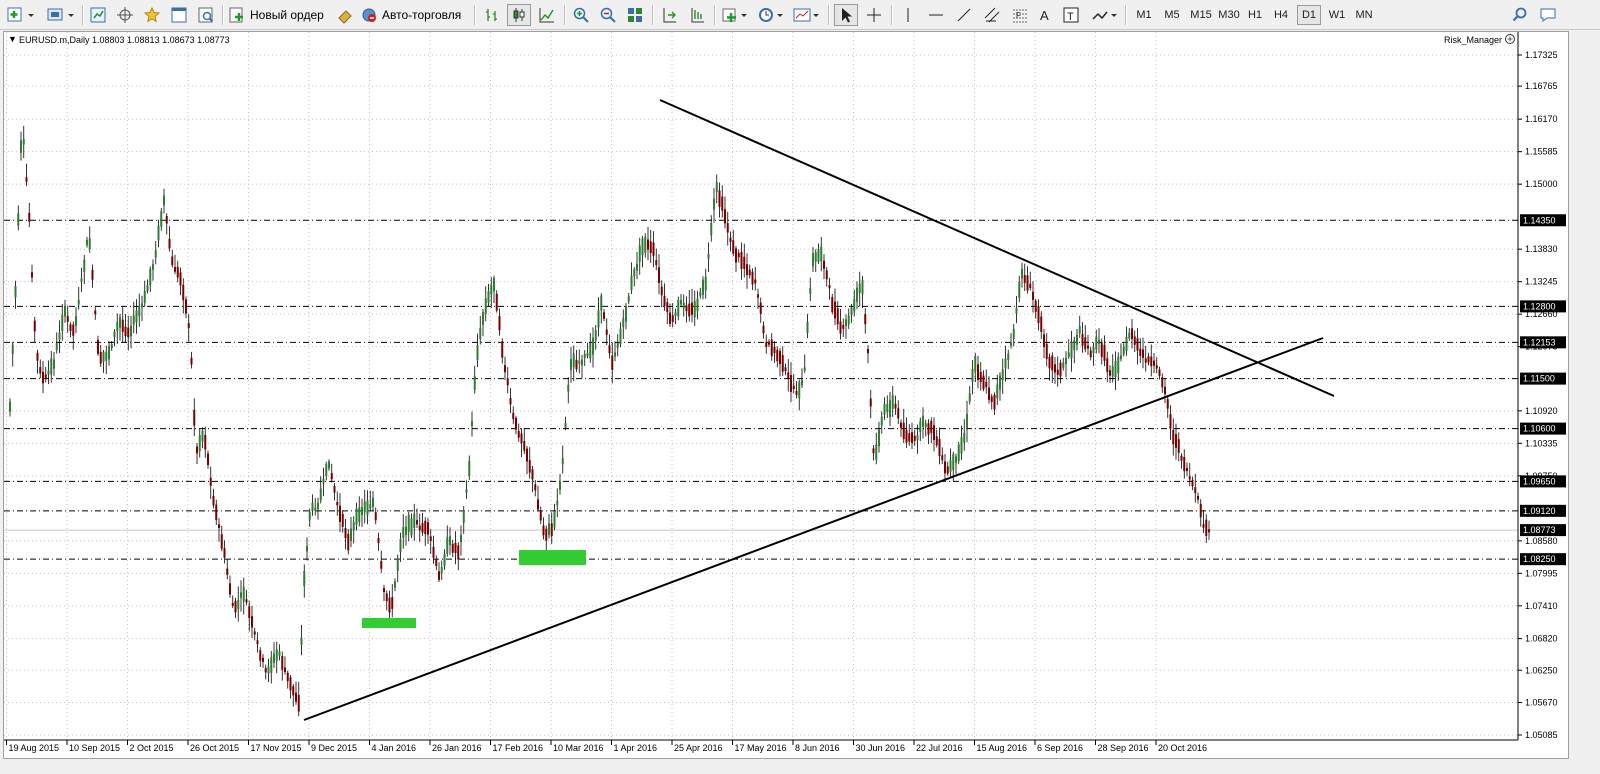  I want to click on trend-line-icon, so click(964, 15).